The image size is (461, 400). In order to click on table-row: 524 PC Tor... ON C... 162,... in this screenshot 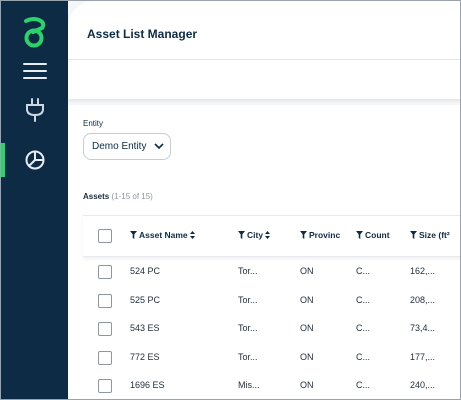, I will do `click(271, 271)`.